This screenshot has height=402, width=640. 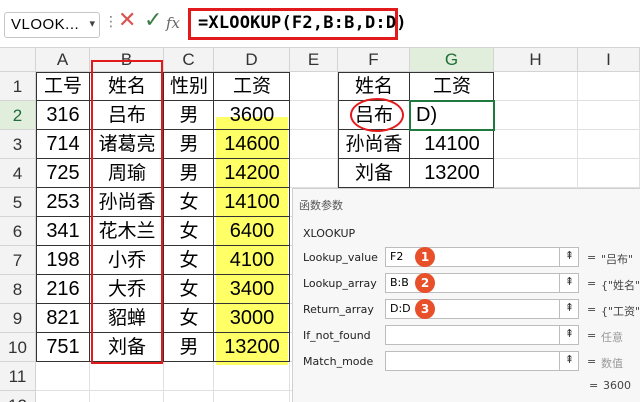 What do you see at coordinates (127, 20) in the screenshot?
I see `cancel-icon: ✕` at bounding box center [127, 20].